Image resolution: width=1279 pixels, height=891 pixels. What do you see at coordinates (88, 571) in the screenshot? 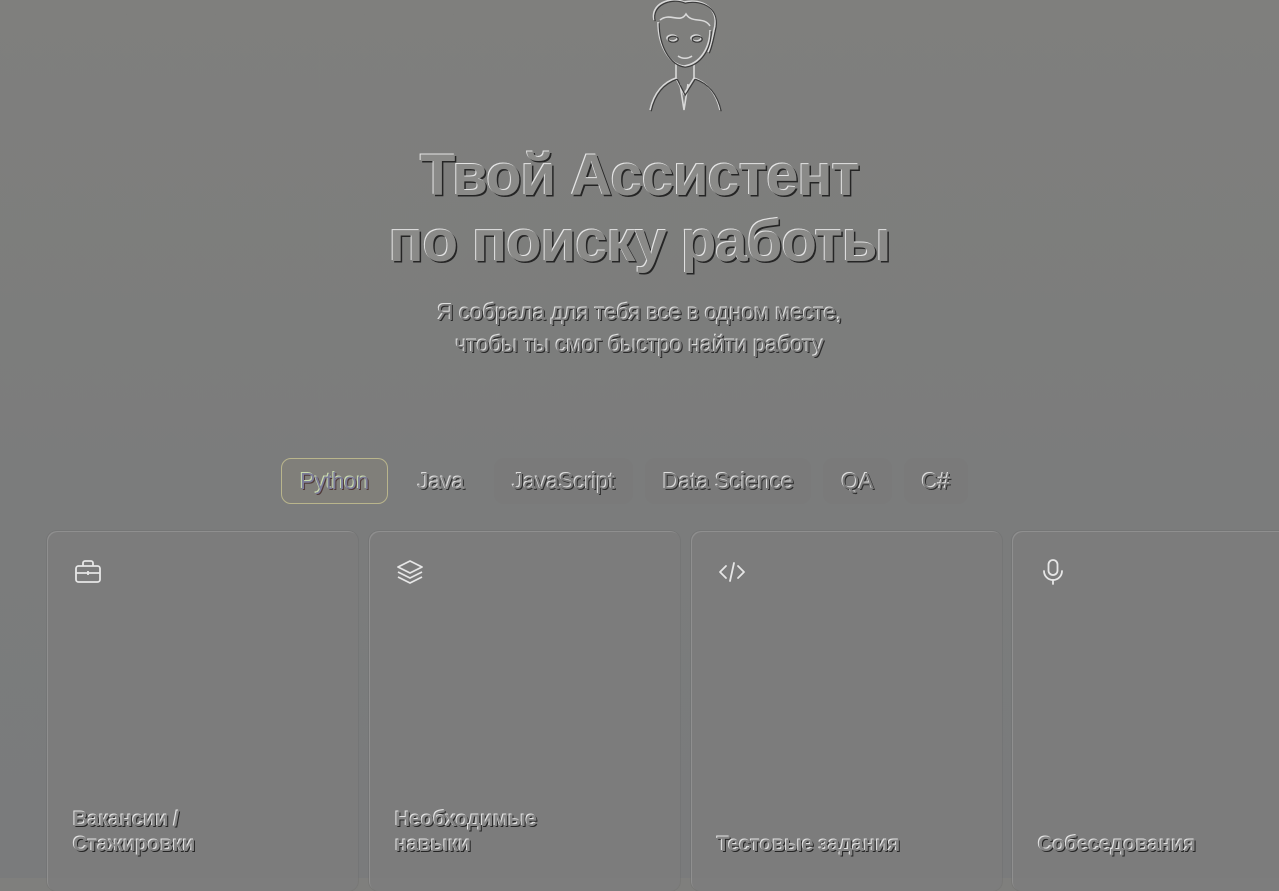
I see `briefcase-icon` at bounding box center [88, 571].